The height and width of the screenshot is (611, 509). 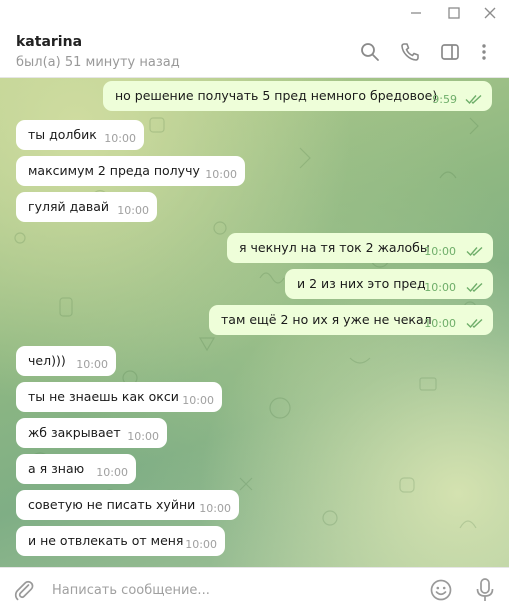 What do you see at coordinates (454, 13) in the screenshot?
I see `maximize-icon` at bounding box center [454, 13].